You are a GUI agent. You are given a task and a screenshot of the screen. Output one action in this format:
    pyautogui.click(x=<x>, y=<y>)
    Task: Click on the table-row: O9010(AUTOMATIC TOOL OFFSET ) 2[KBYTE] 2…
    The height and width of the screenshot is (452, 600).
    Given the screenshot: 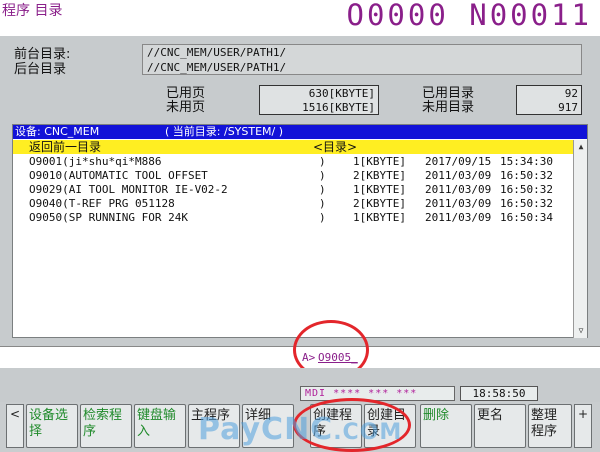 What is the action you would take?
    pyautogui.click(x=293, y=176)
    